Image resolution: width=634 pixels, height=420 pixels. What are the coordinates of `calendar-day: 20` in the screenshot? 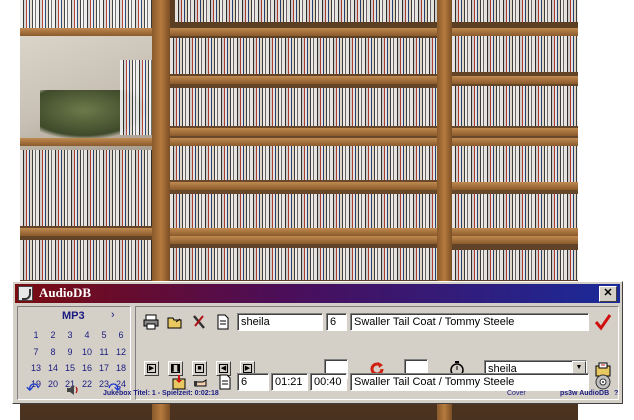 It's located at (53, 384).